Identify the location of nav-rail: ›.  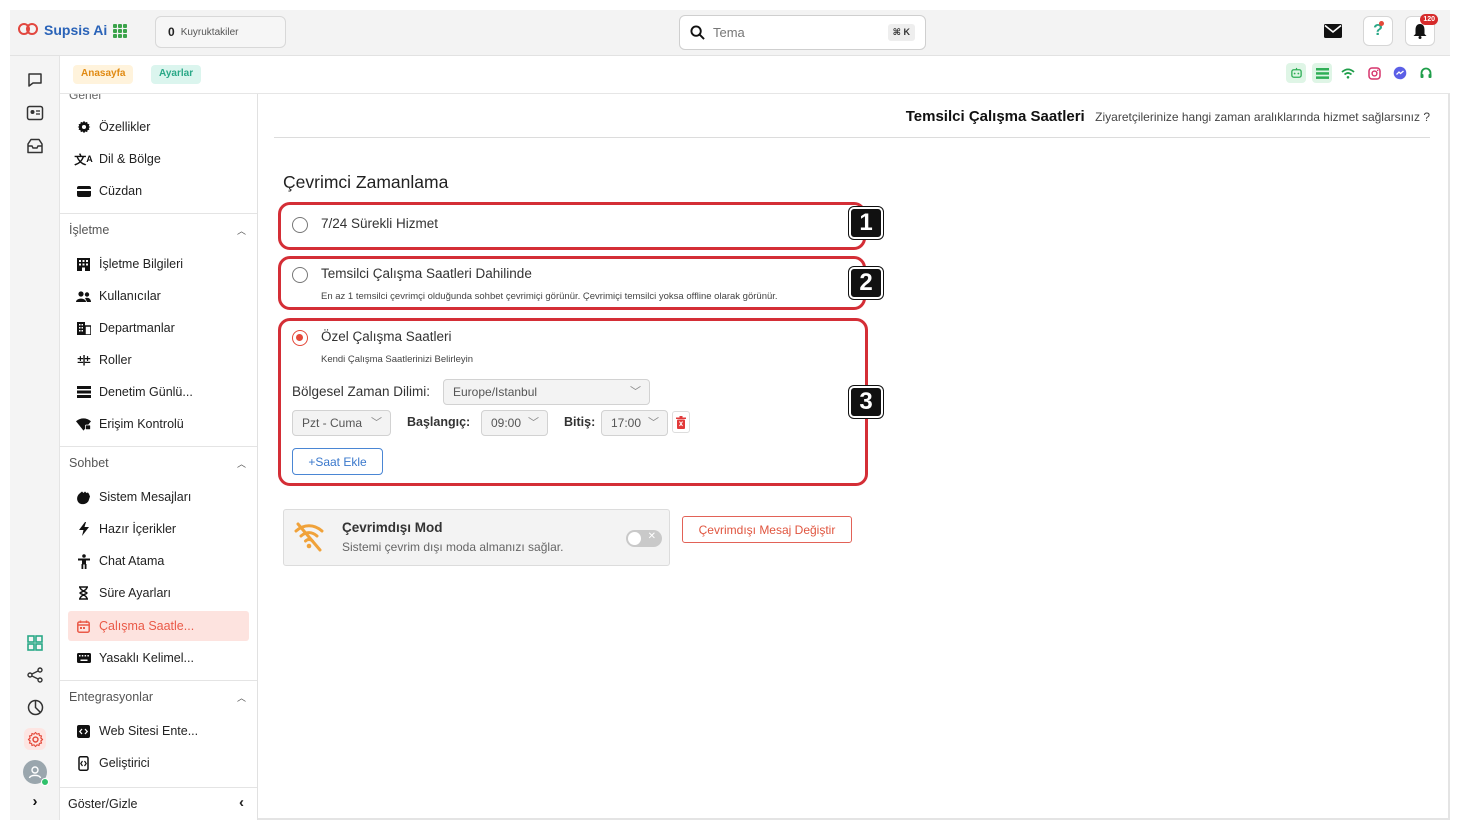
(35, 438).